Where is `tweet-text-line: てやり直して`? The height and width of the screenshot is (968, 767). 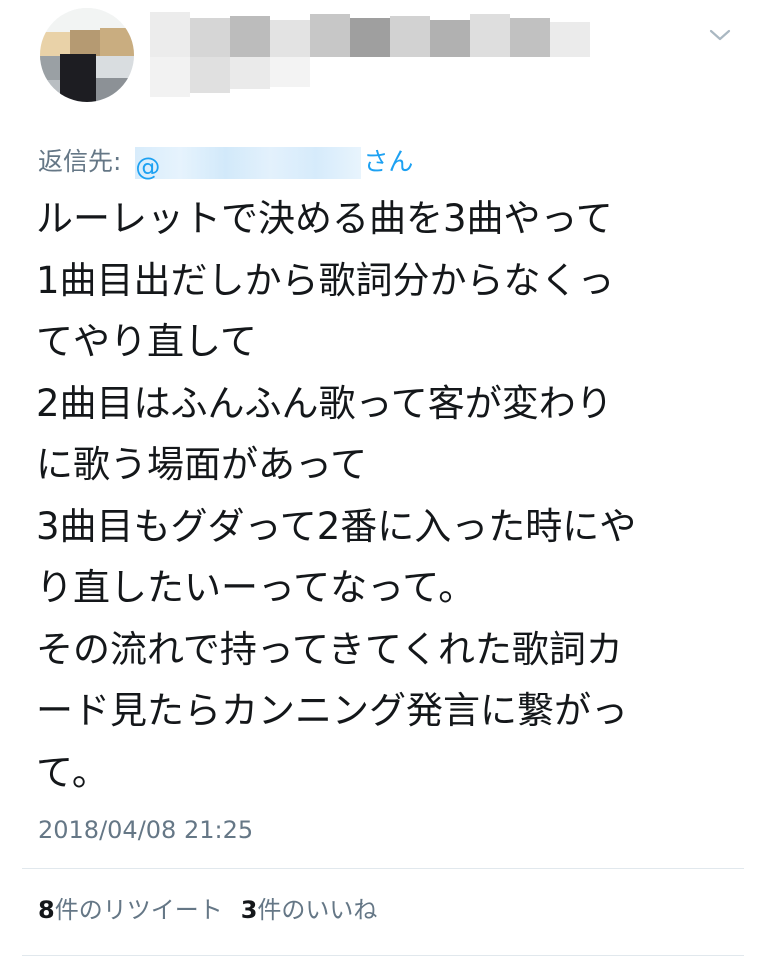
tweet-text-line: てやり直して is located at coordinates (146, 341).